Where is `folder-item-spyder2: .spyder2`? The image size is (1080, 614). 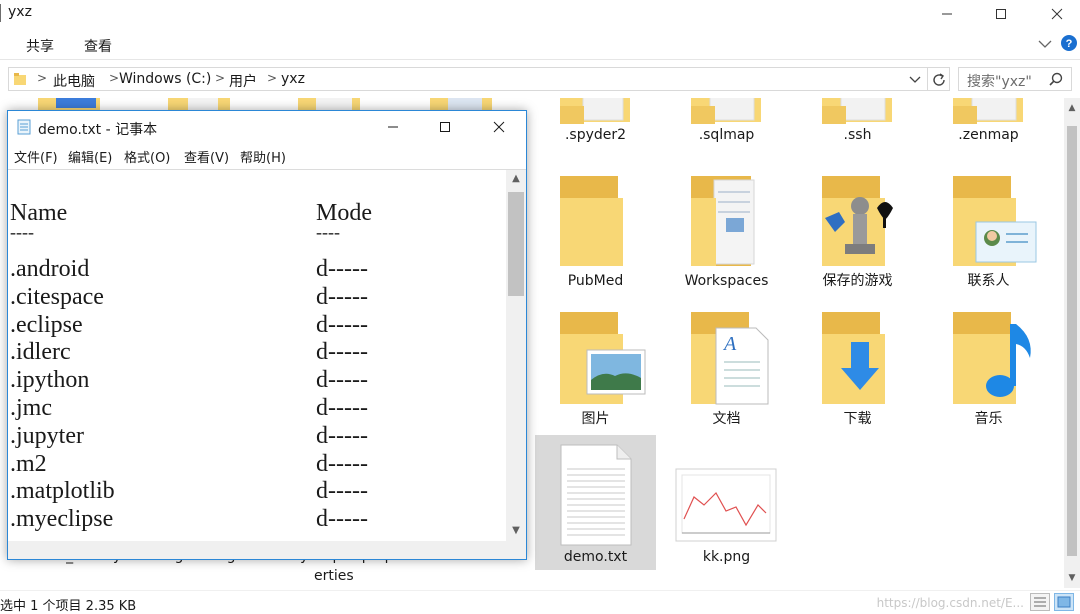
folder-item-spyder2: .spyder2 is located at coordinates (595, 121).